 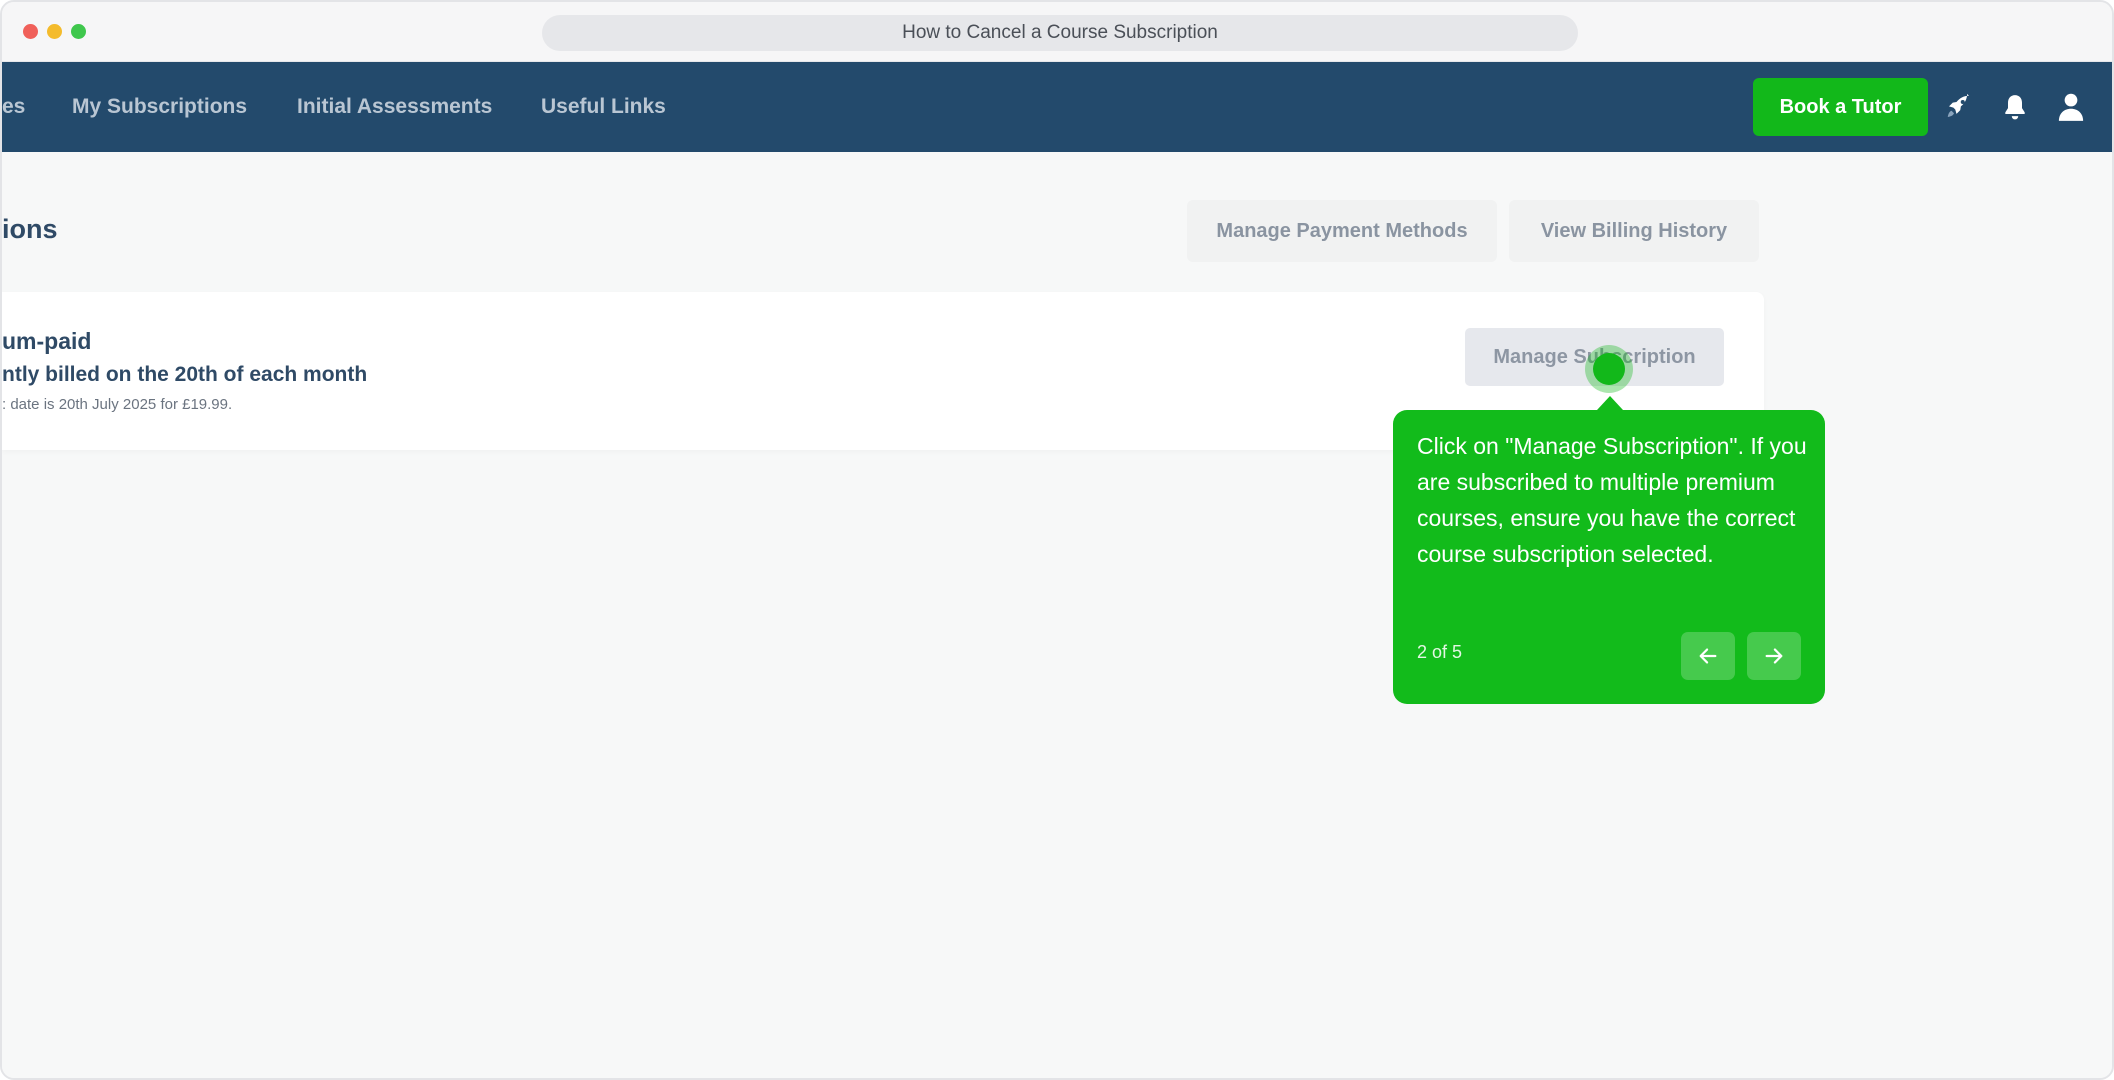 I want to click on subscription-name: um-paid, so click(x=47, y=341).